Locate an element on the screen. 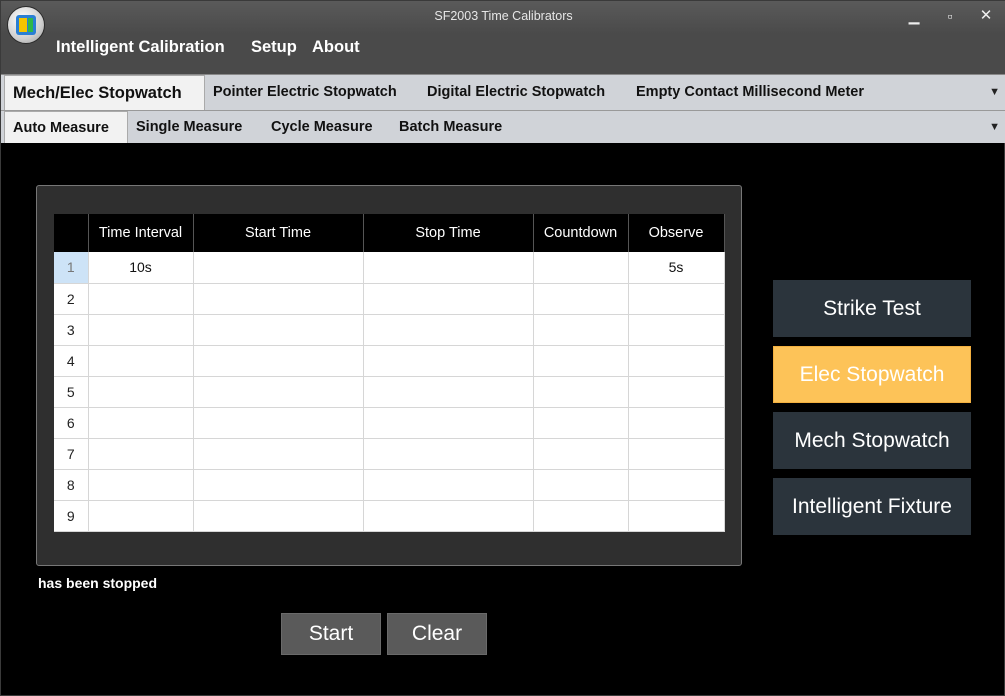  tab-digital-electric-stopwatch: Digital Electric Stopwatch is located at coordinates (516, 92).